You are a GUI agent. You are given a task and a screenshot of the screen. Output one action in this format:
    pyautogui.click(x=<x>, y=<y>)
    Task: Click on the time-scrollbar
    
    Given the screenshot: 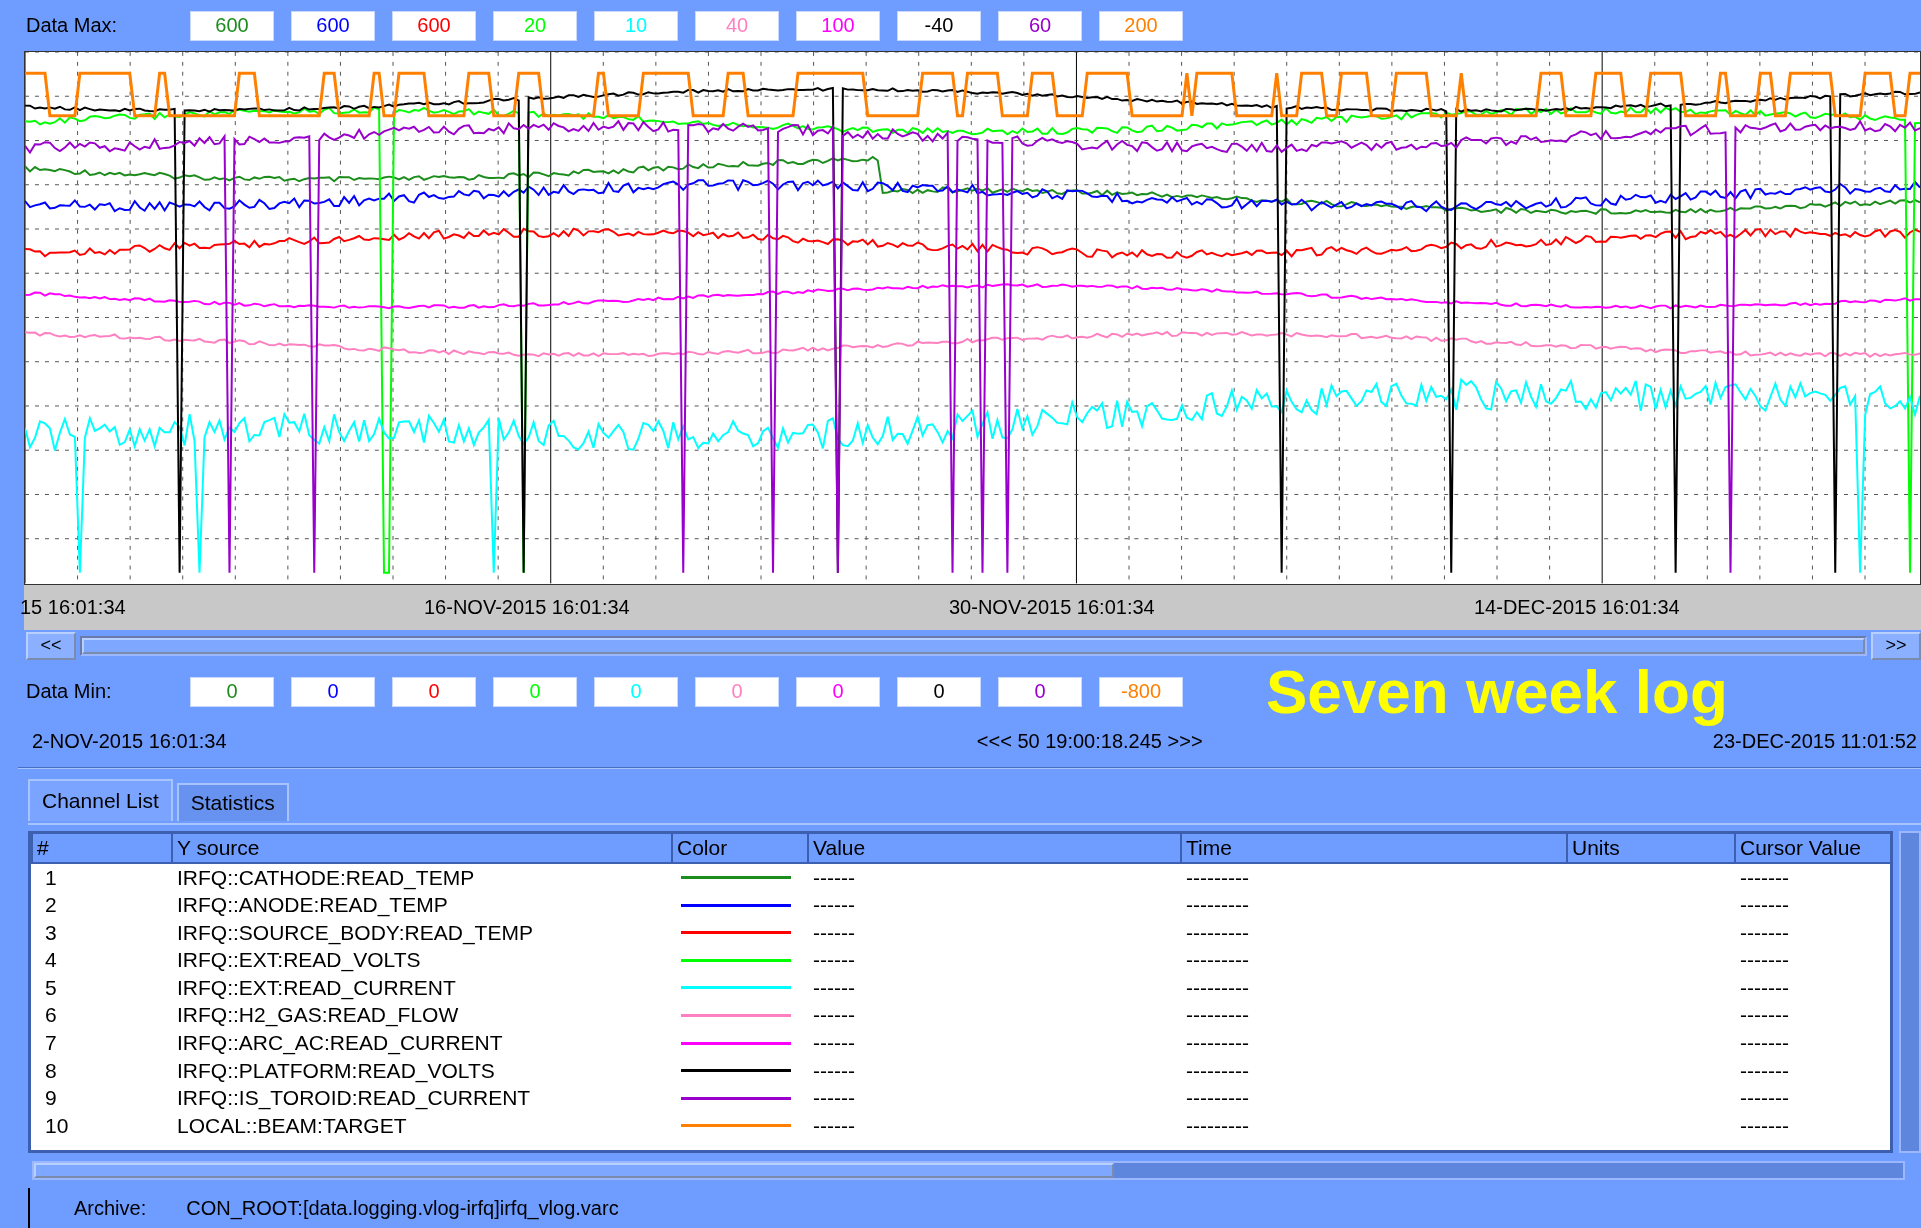 What is the action you would take?
    pyautogui.click(x=973, y=645)
    